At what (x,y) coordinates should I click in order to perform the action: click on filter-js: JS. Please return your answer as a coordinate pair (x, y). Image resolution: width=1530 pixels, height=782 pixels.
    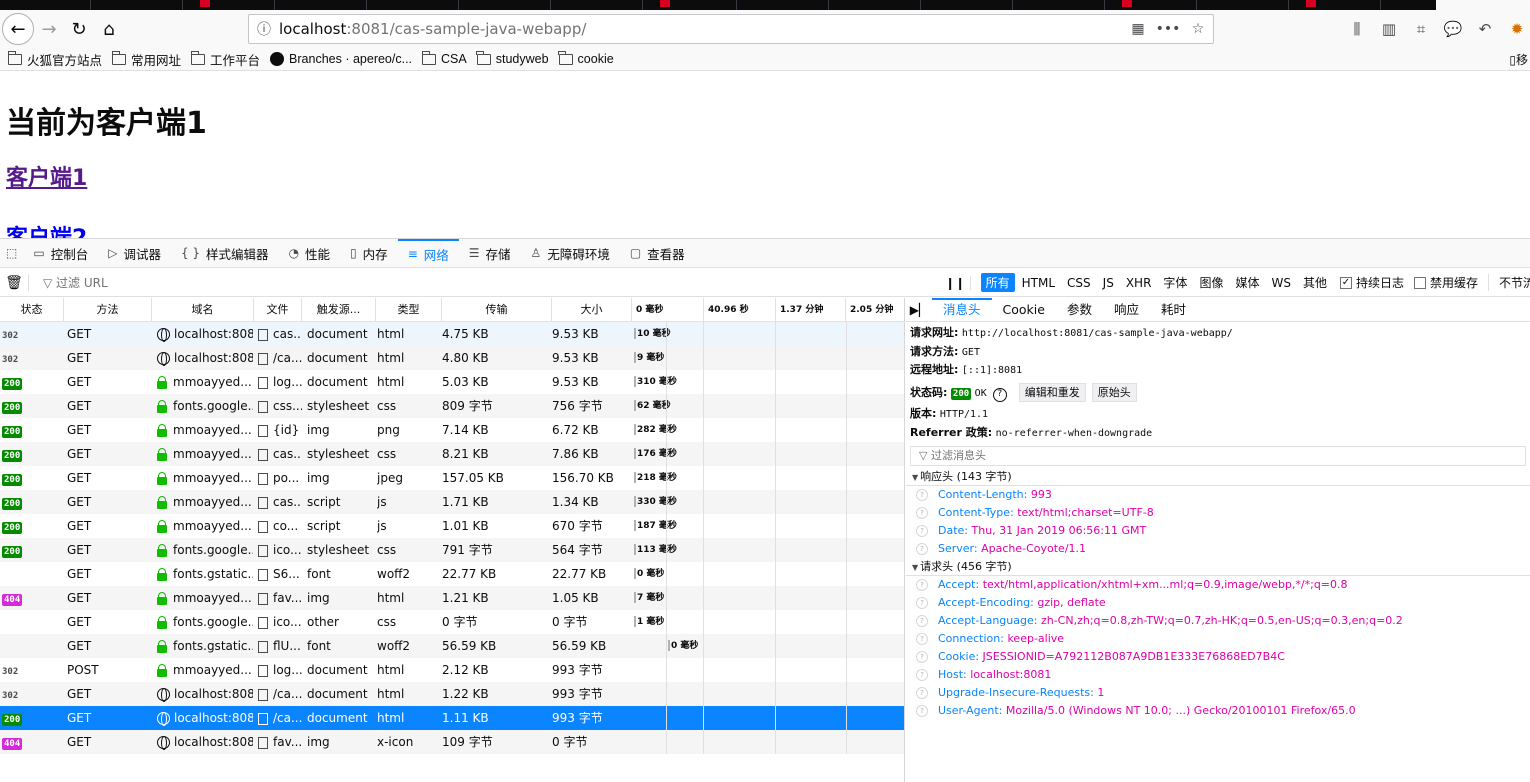
    Looking at the image, I should click on (1108, 283).